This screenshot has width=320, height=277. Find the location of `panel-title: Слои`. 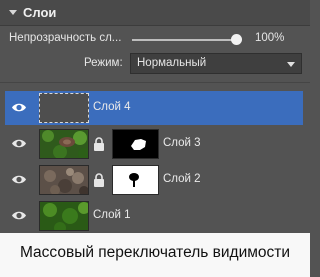

panel-title: Слои is located at coordinates (40, 12).